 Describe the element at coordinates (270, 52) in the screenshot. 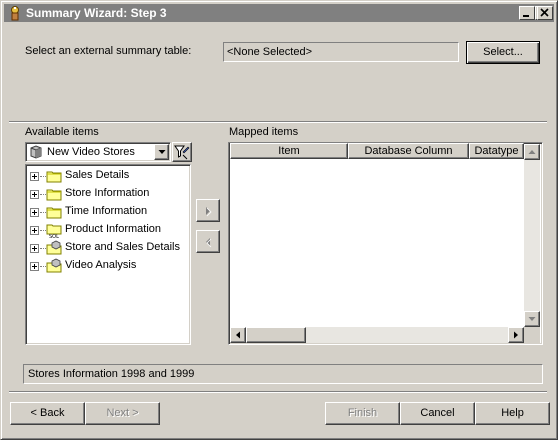

I see `summary-table-value: <None Selected>` at that location.